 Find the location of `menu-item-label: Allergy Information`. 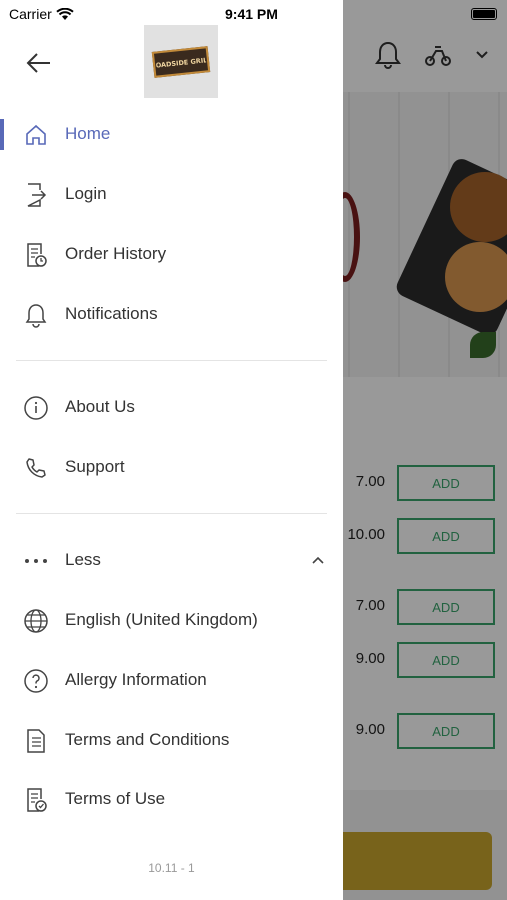

menu-item-label: Allergy Information is located at coordinates (136, 679).